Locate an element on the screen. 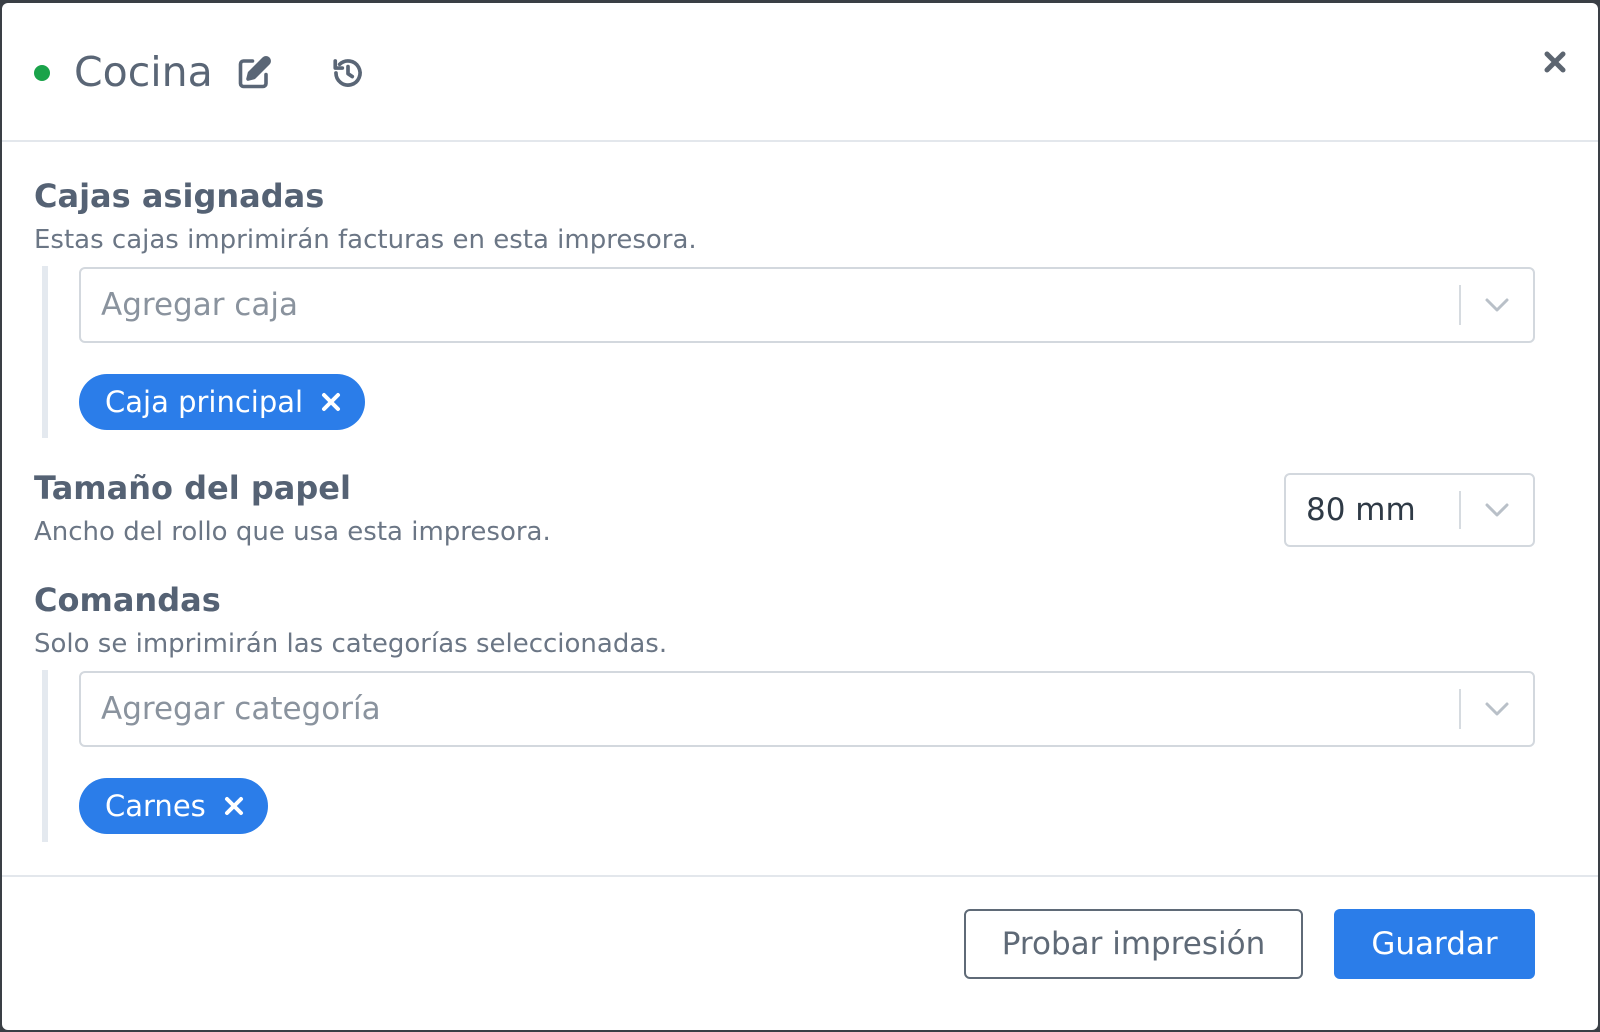 Image resolution: width=1600 pixels, height=1032 pixels. papel-title: Tamaño del papel is located at coordinates (192, 488).